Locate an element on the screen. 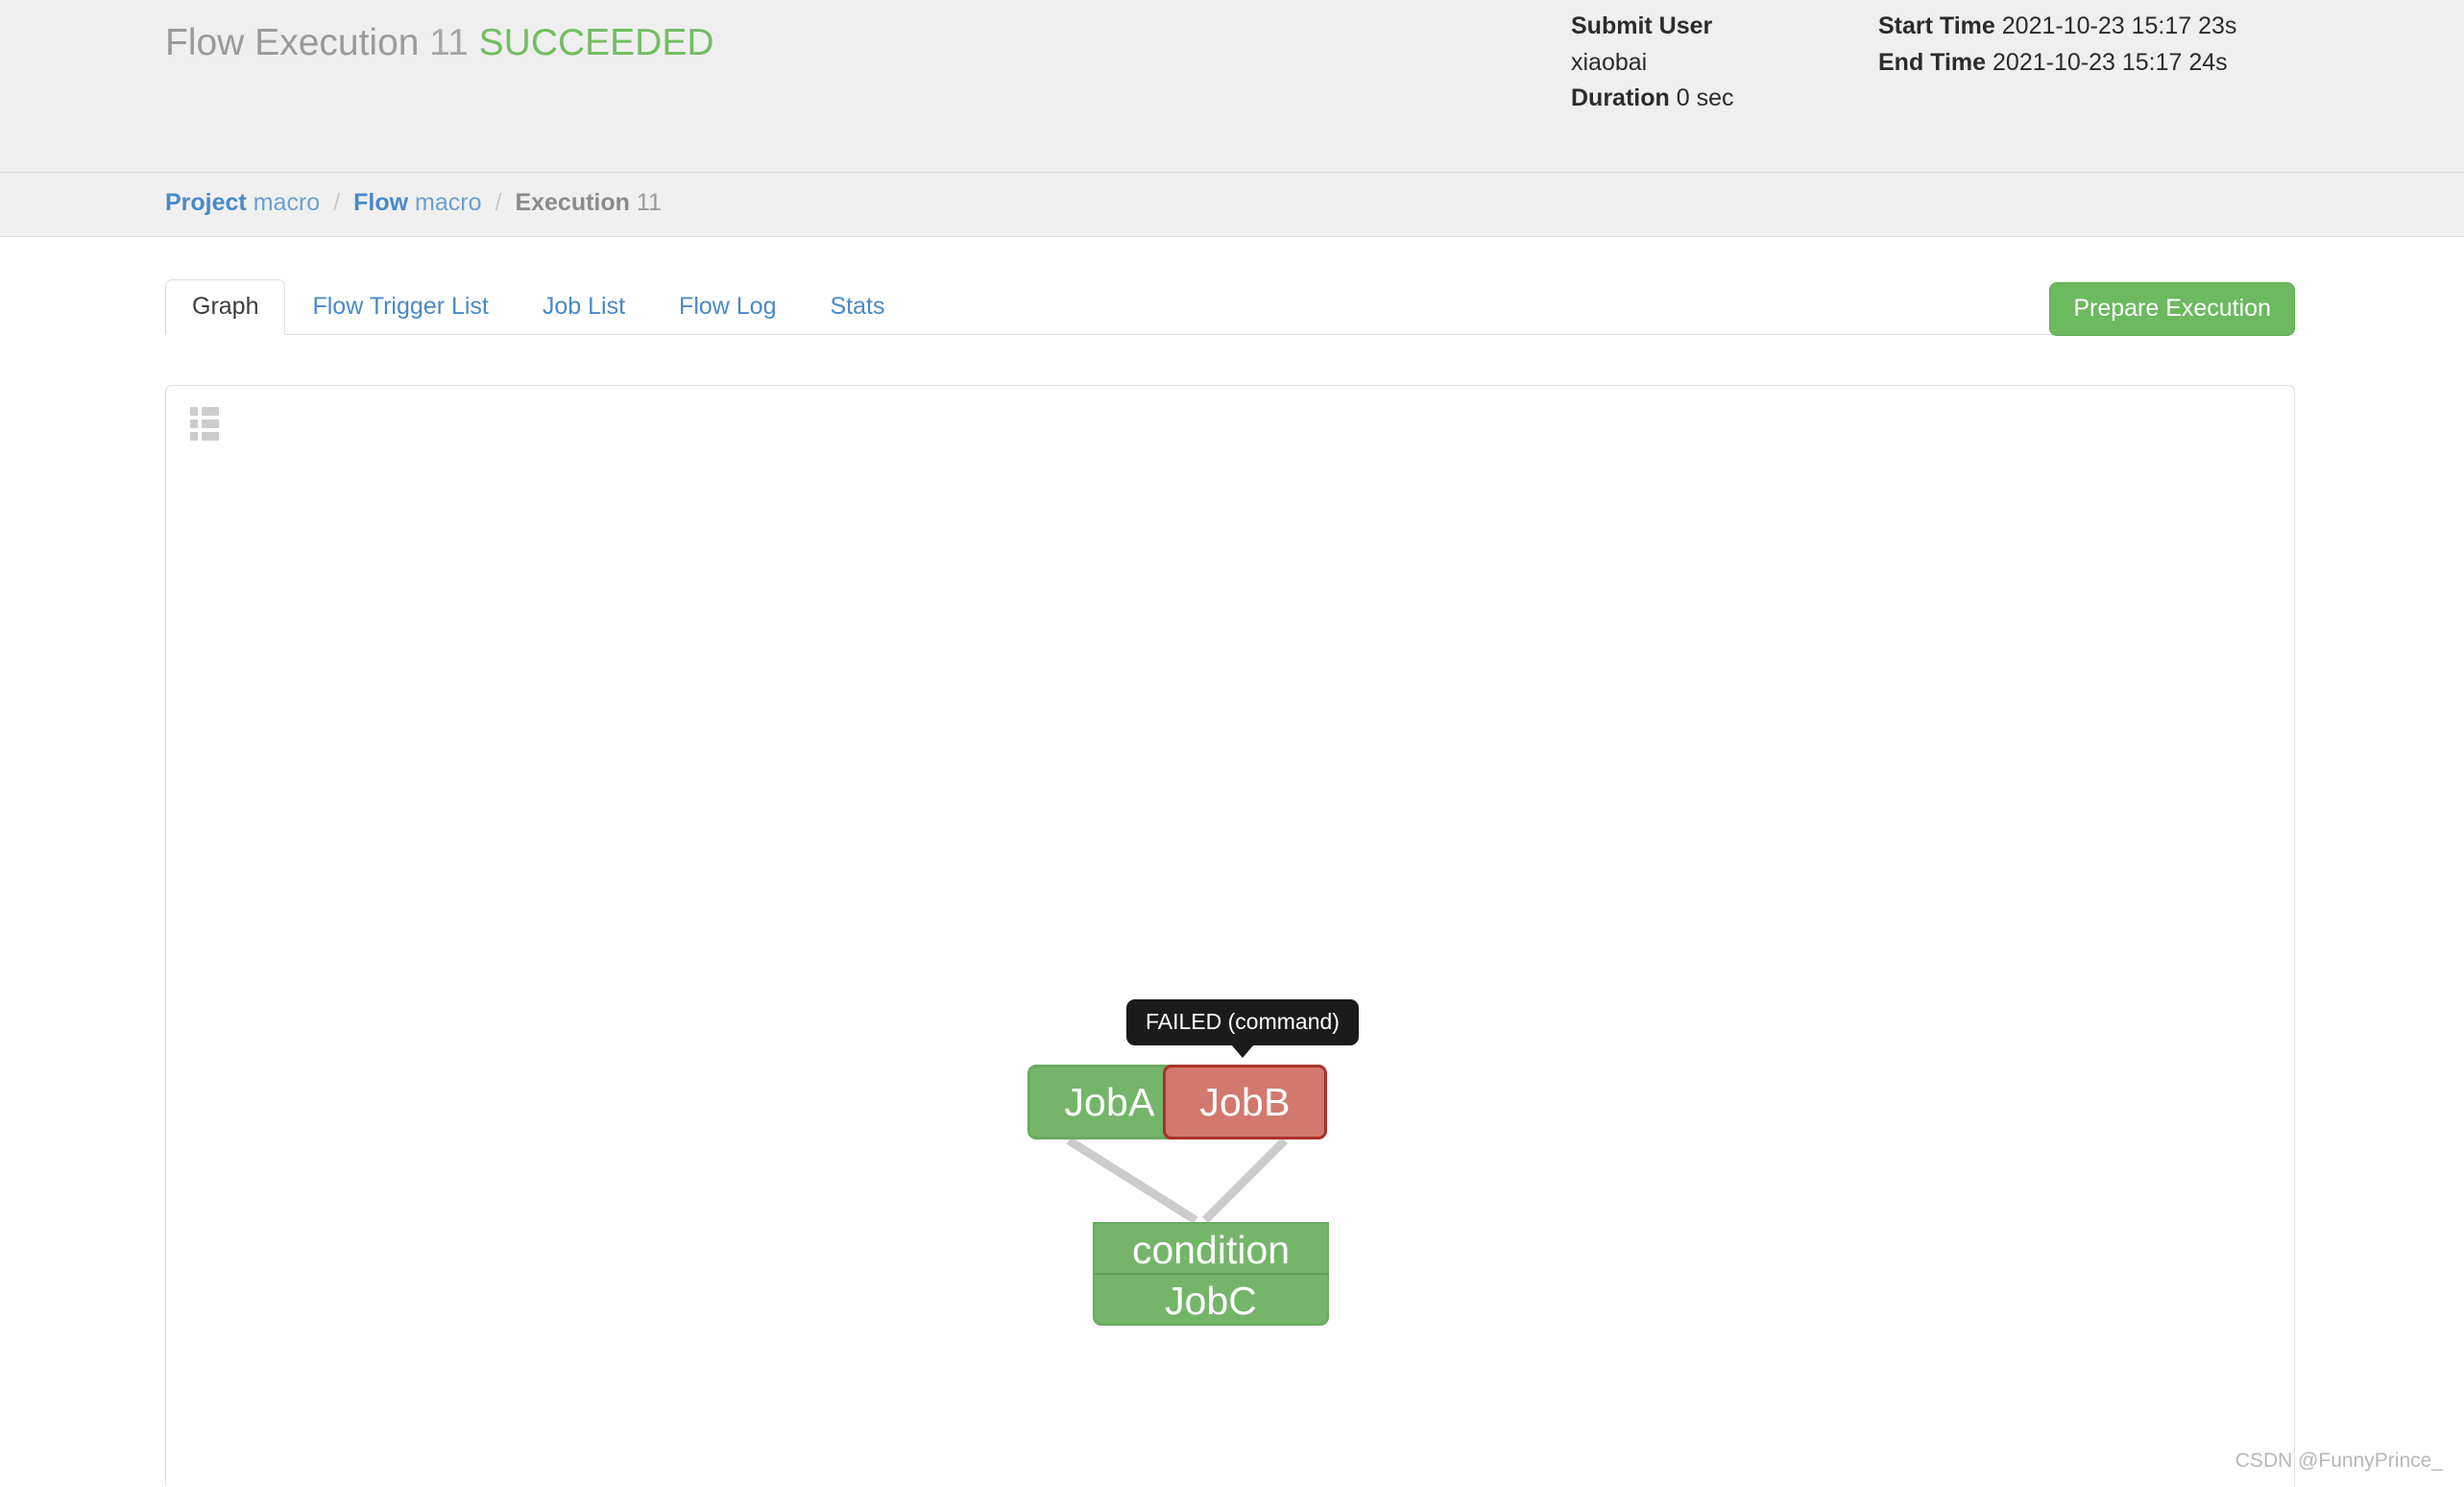  tab-stats: Stats is located at coordinates (858, 307).